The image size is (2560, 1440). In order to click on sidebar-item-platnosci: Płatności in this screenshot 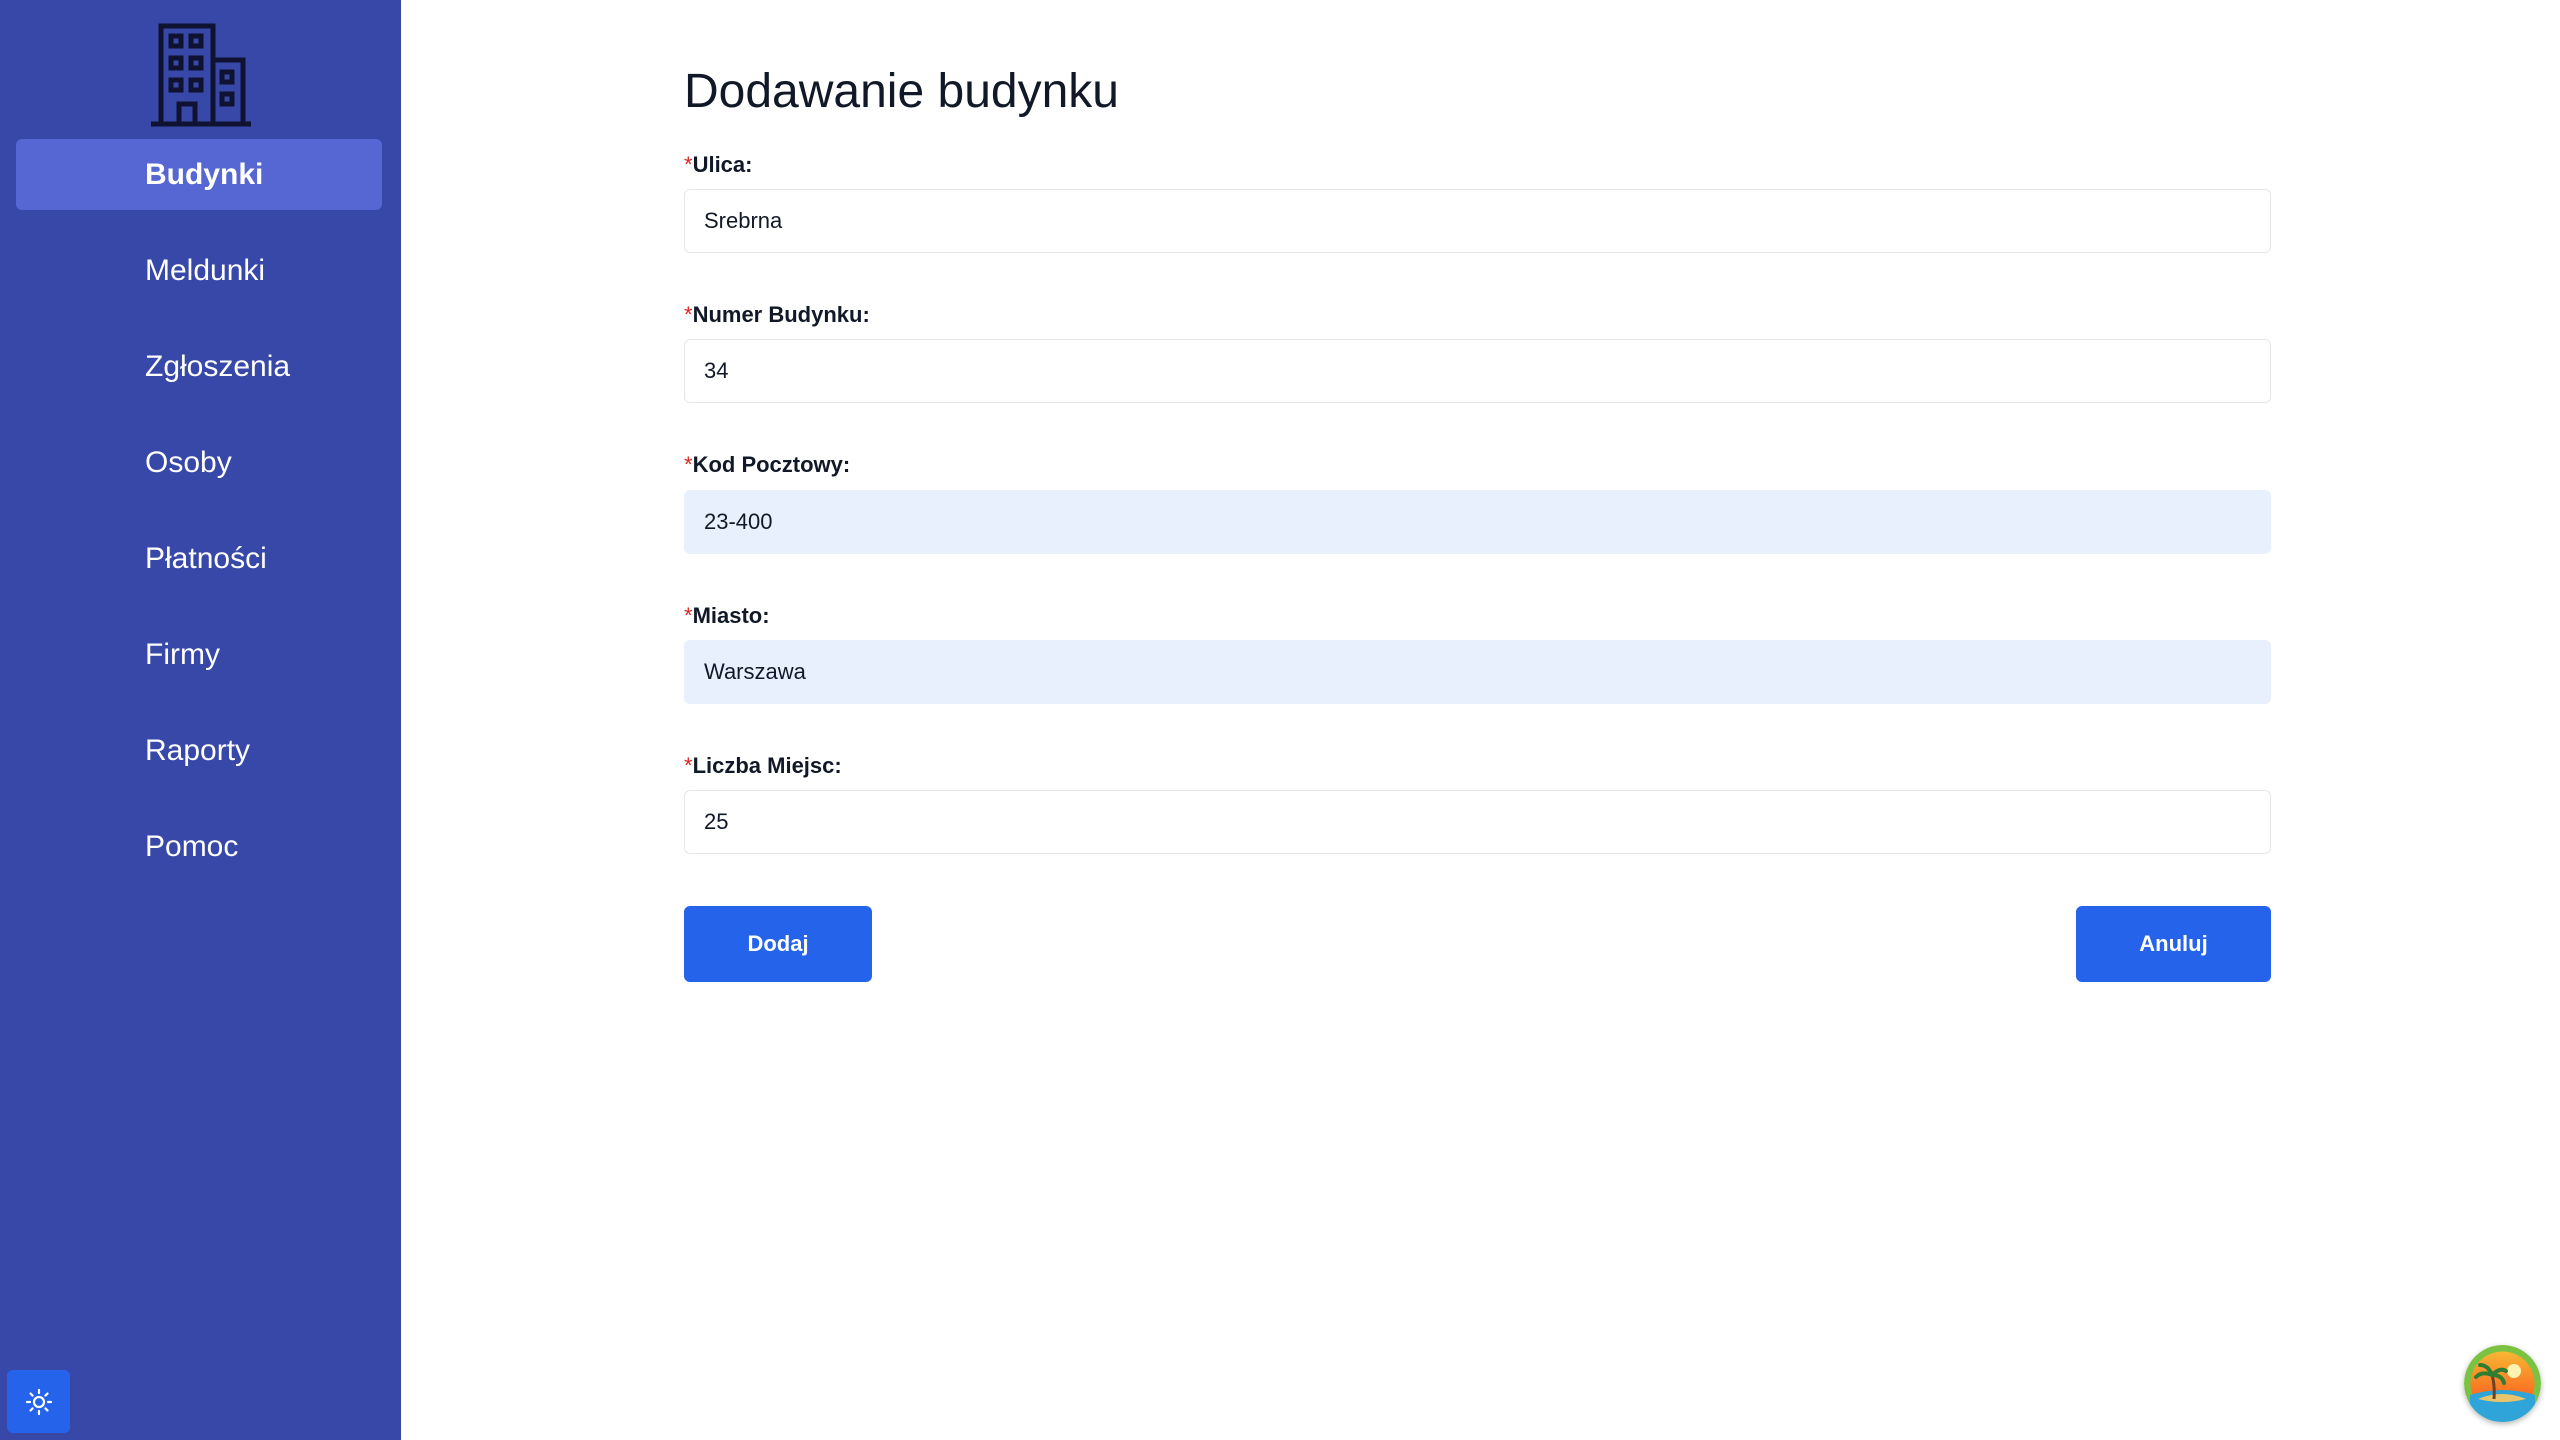, I will do `click(199, 558)`.